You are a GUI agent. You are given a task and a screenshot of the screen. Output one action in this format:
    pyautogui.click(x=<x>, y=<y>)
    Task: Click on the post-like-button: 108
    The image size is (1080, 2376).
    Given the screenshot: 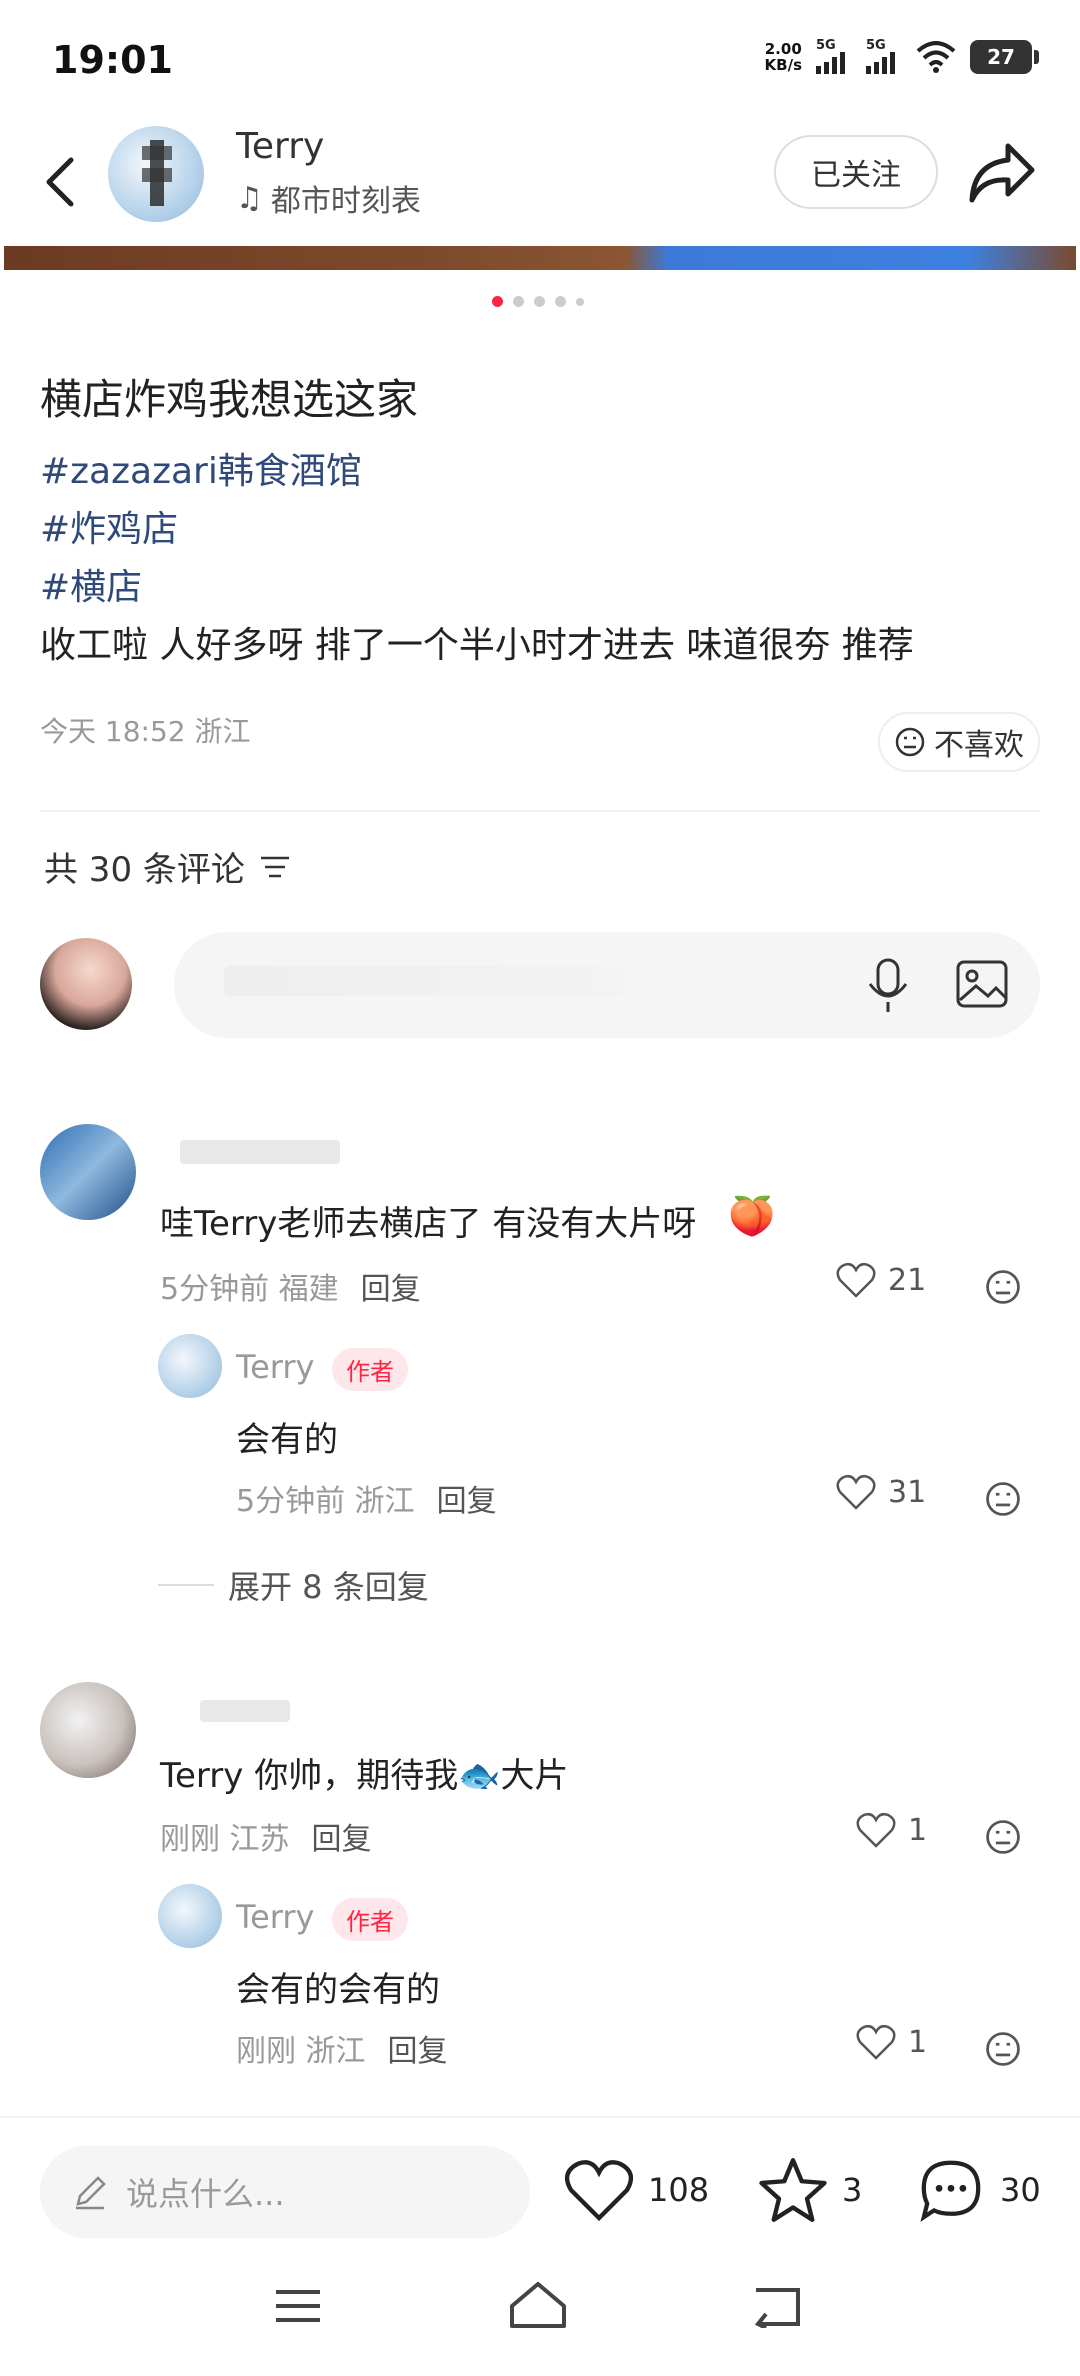 What is the action you would take?
    pyautogui.click(x=636, y=2190)
    